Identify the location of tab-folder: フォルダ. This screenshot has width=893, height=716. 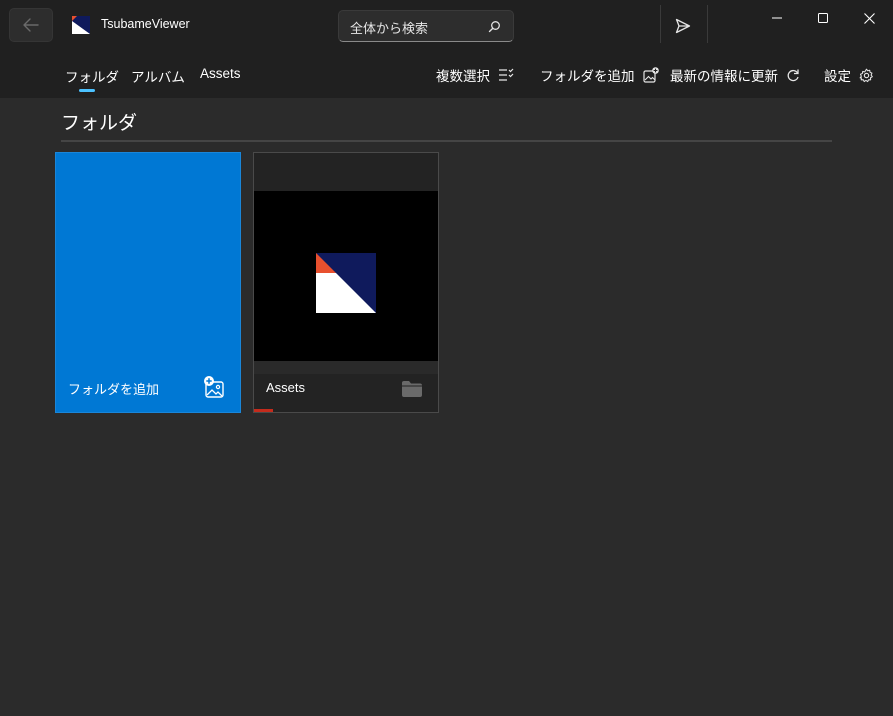
(92, 76).